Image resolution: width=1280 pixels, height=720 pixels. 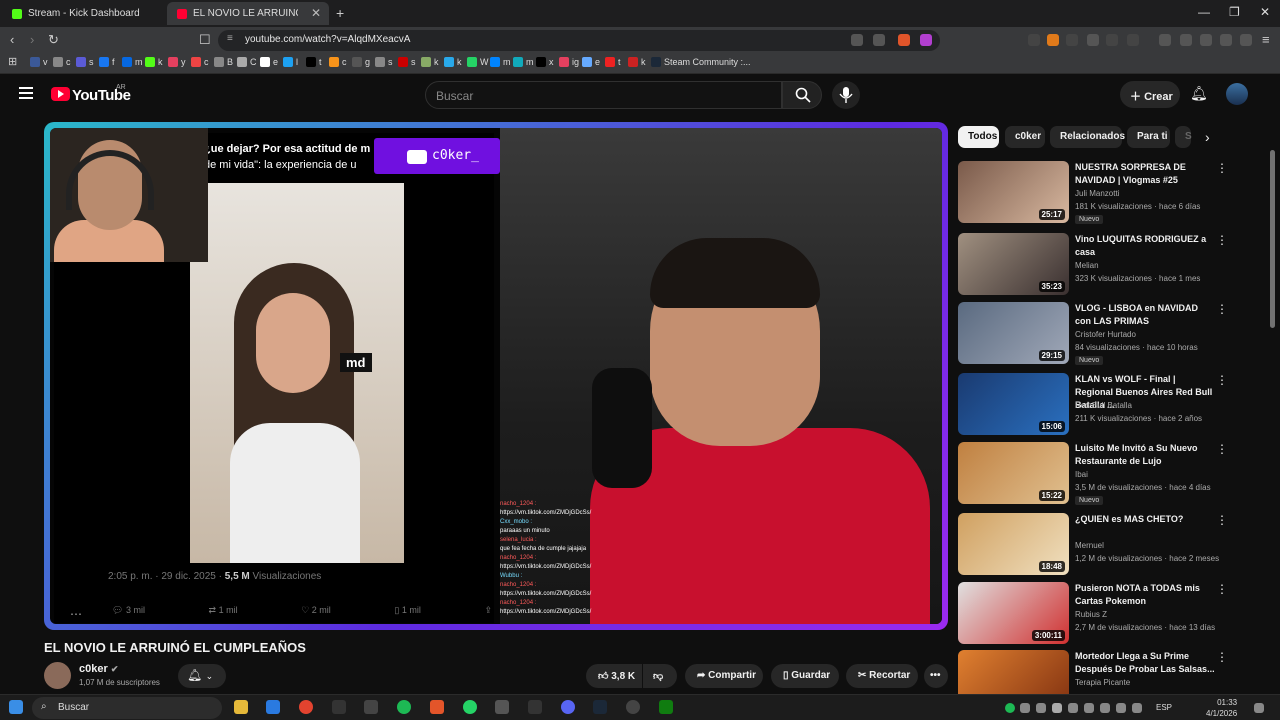 What do you see at coordinates (1145, 595) in the screenshot?
I see `video-title: Pusieron NOTA a TODAS mis Cartas Pokemon` at bounding box center [1145, 595].